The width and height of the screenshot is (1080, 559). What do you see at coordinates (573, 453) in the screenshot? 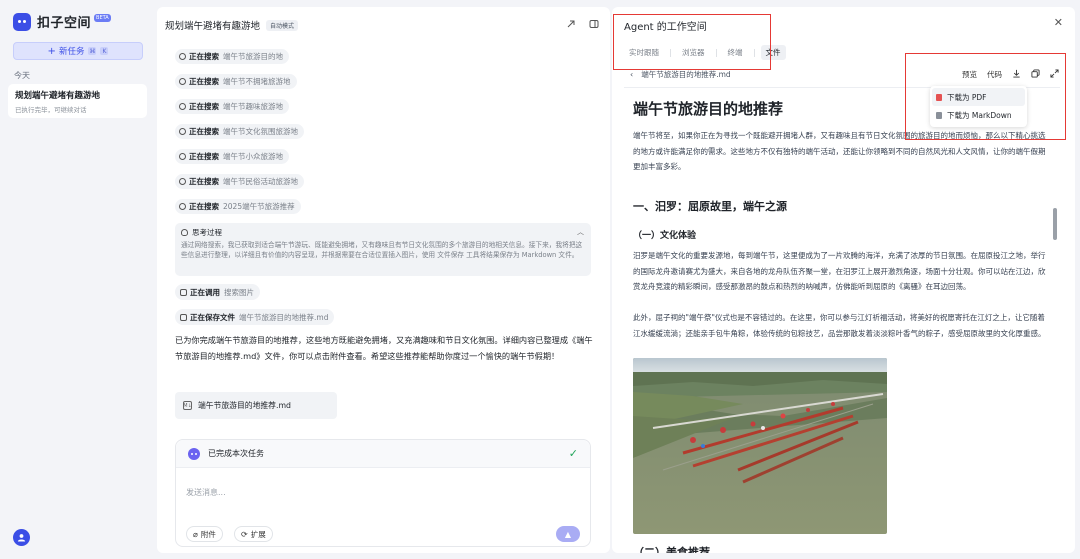
I see `check-icon: ✓` at bounding box center [573, 453].